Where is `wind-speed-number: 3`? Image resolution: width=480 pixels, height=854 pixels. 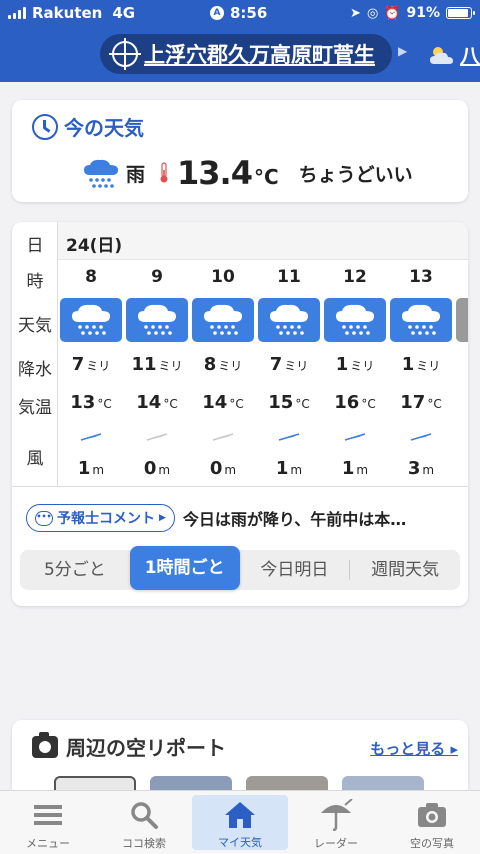
wind-speed-number: 3 is located at coordinates (414, 468).